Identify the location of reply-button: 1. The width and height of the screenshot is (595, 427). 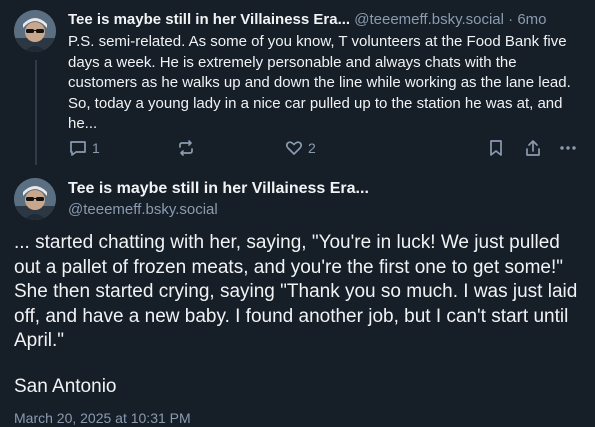
(84, 148).